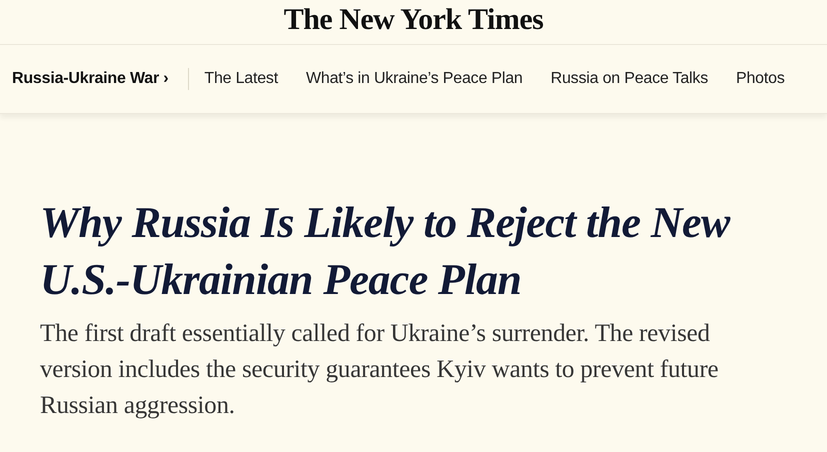 The width and height of the screenshot is (827, 452). Describe the element at coordinates (414, 79) in the screenshot. I see `nav-link: What’s in Ukraine’s Peace Plan` at that location.